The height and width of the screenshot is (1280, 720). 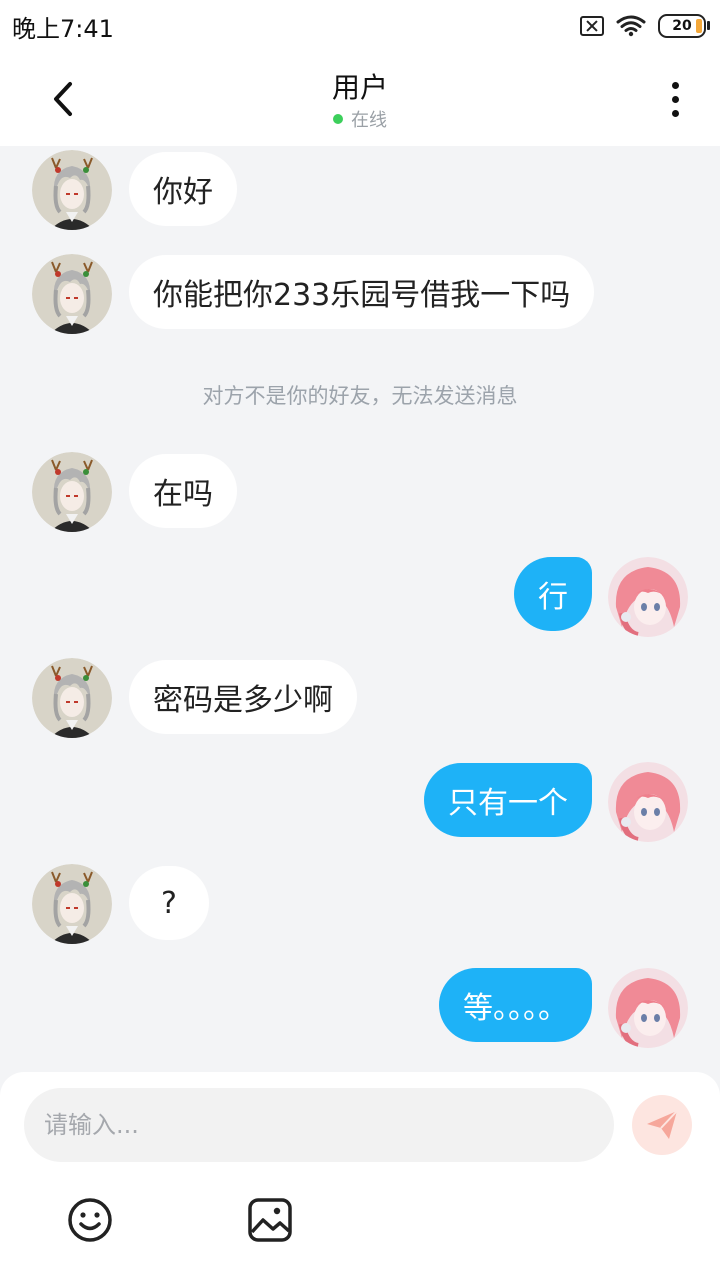 What do you see at coordinates (369, 120) in the screenshot?
I see `online-label: 在线` at bounding box center [369, 120].